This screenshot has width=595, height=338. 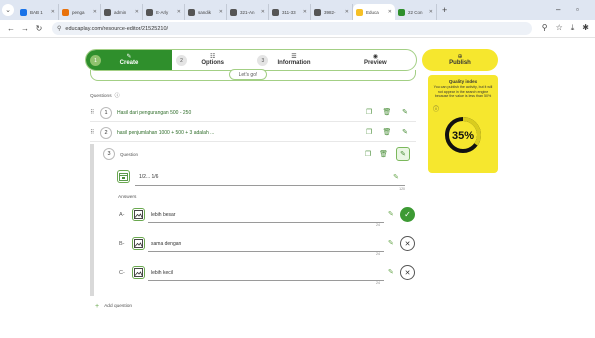 I want to click on step-information: 3 ☰ Information, so click(x=293, y=60).